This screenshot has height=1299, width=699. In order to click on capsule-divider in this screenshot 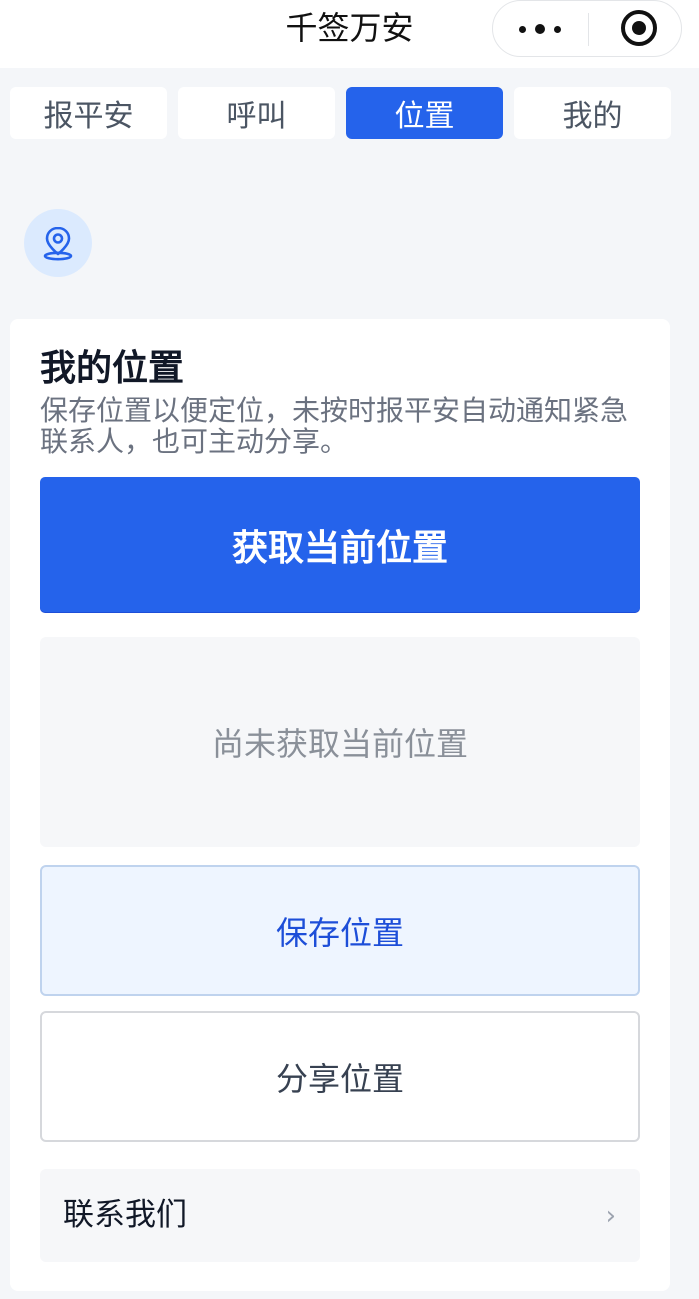, I will do `click(588, 29)`.